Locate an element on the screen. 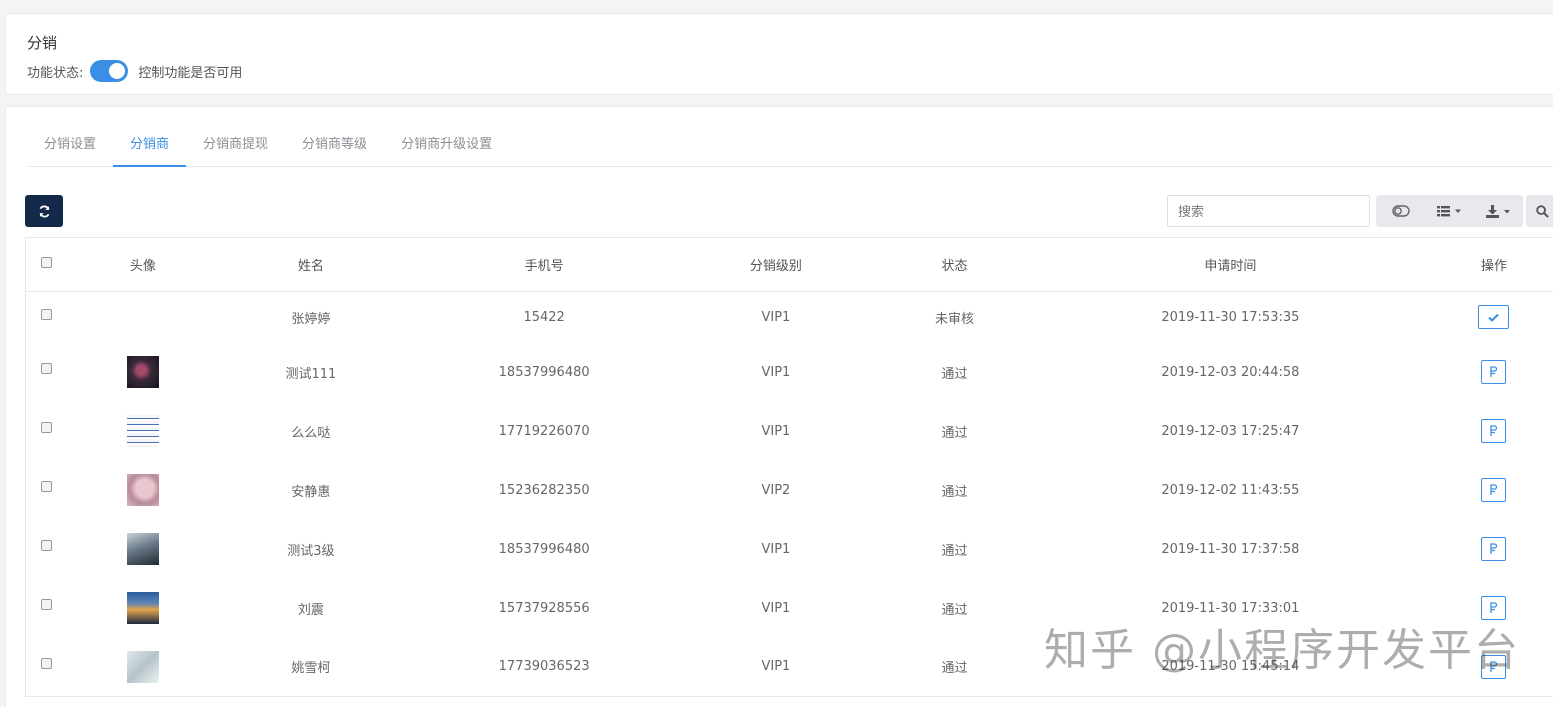 This screenshot has width=1553, height=707. feature-toggle is located at coordinates (109, 71).